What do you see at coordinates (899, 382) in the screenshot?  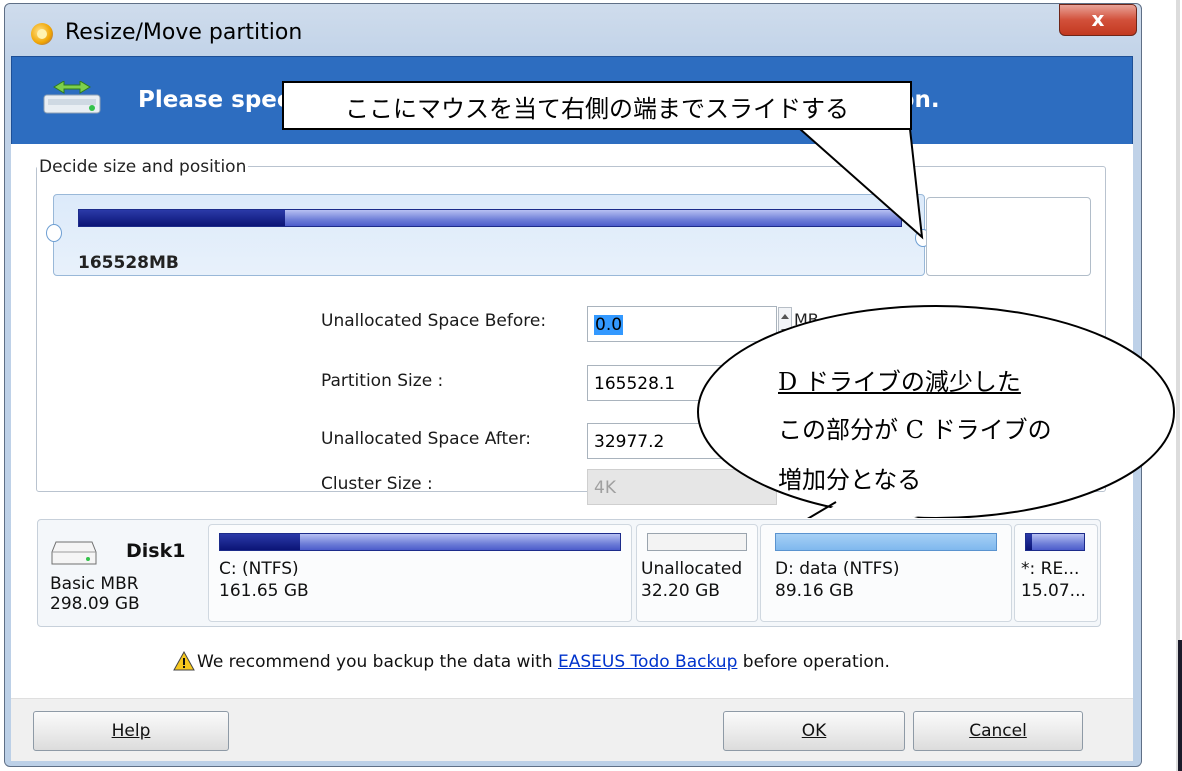 I see `bubble-line-1: D ドライブの減少した` at bounding box center [899, 382].